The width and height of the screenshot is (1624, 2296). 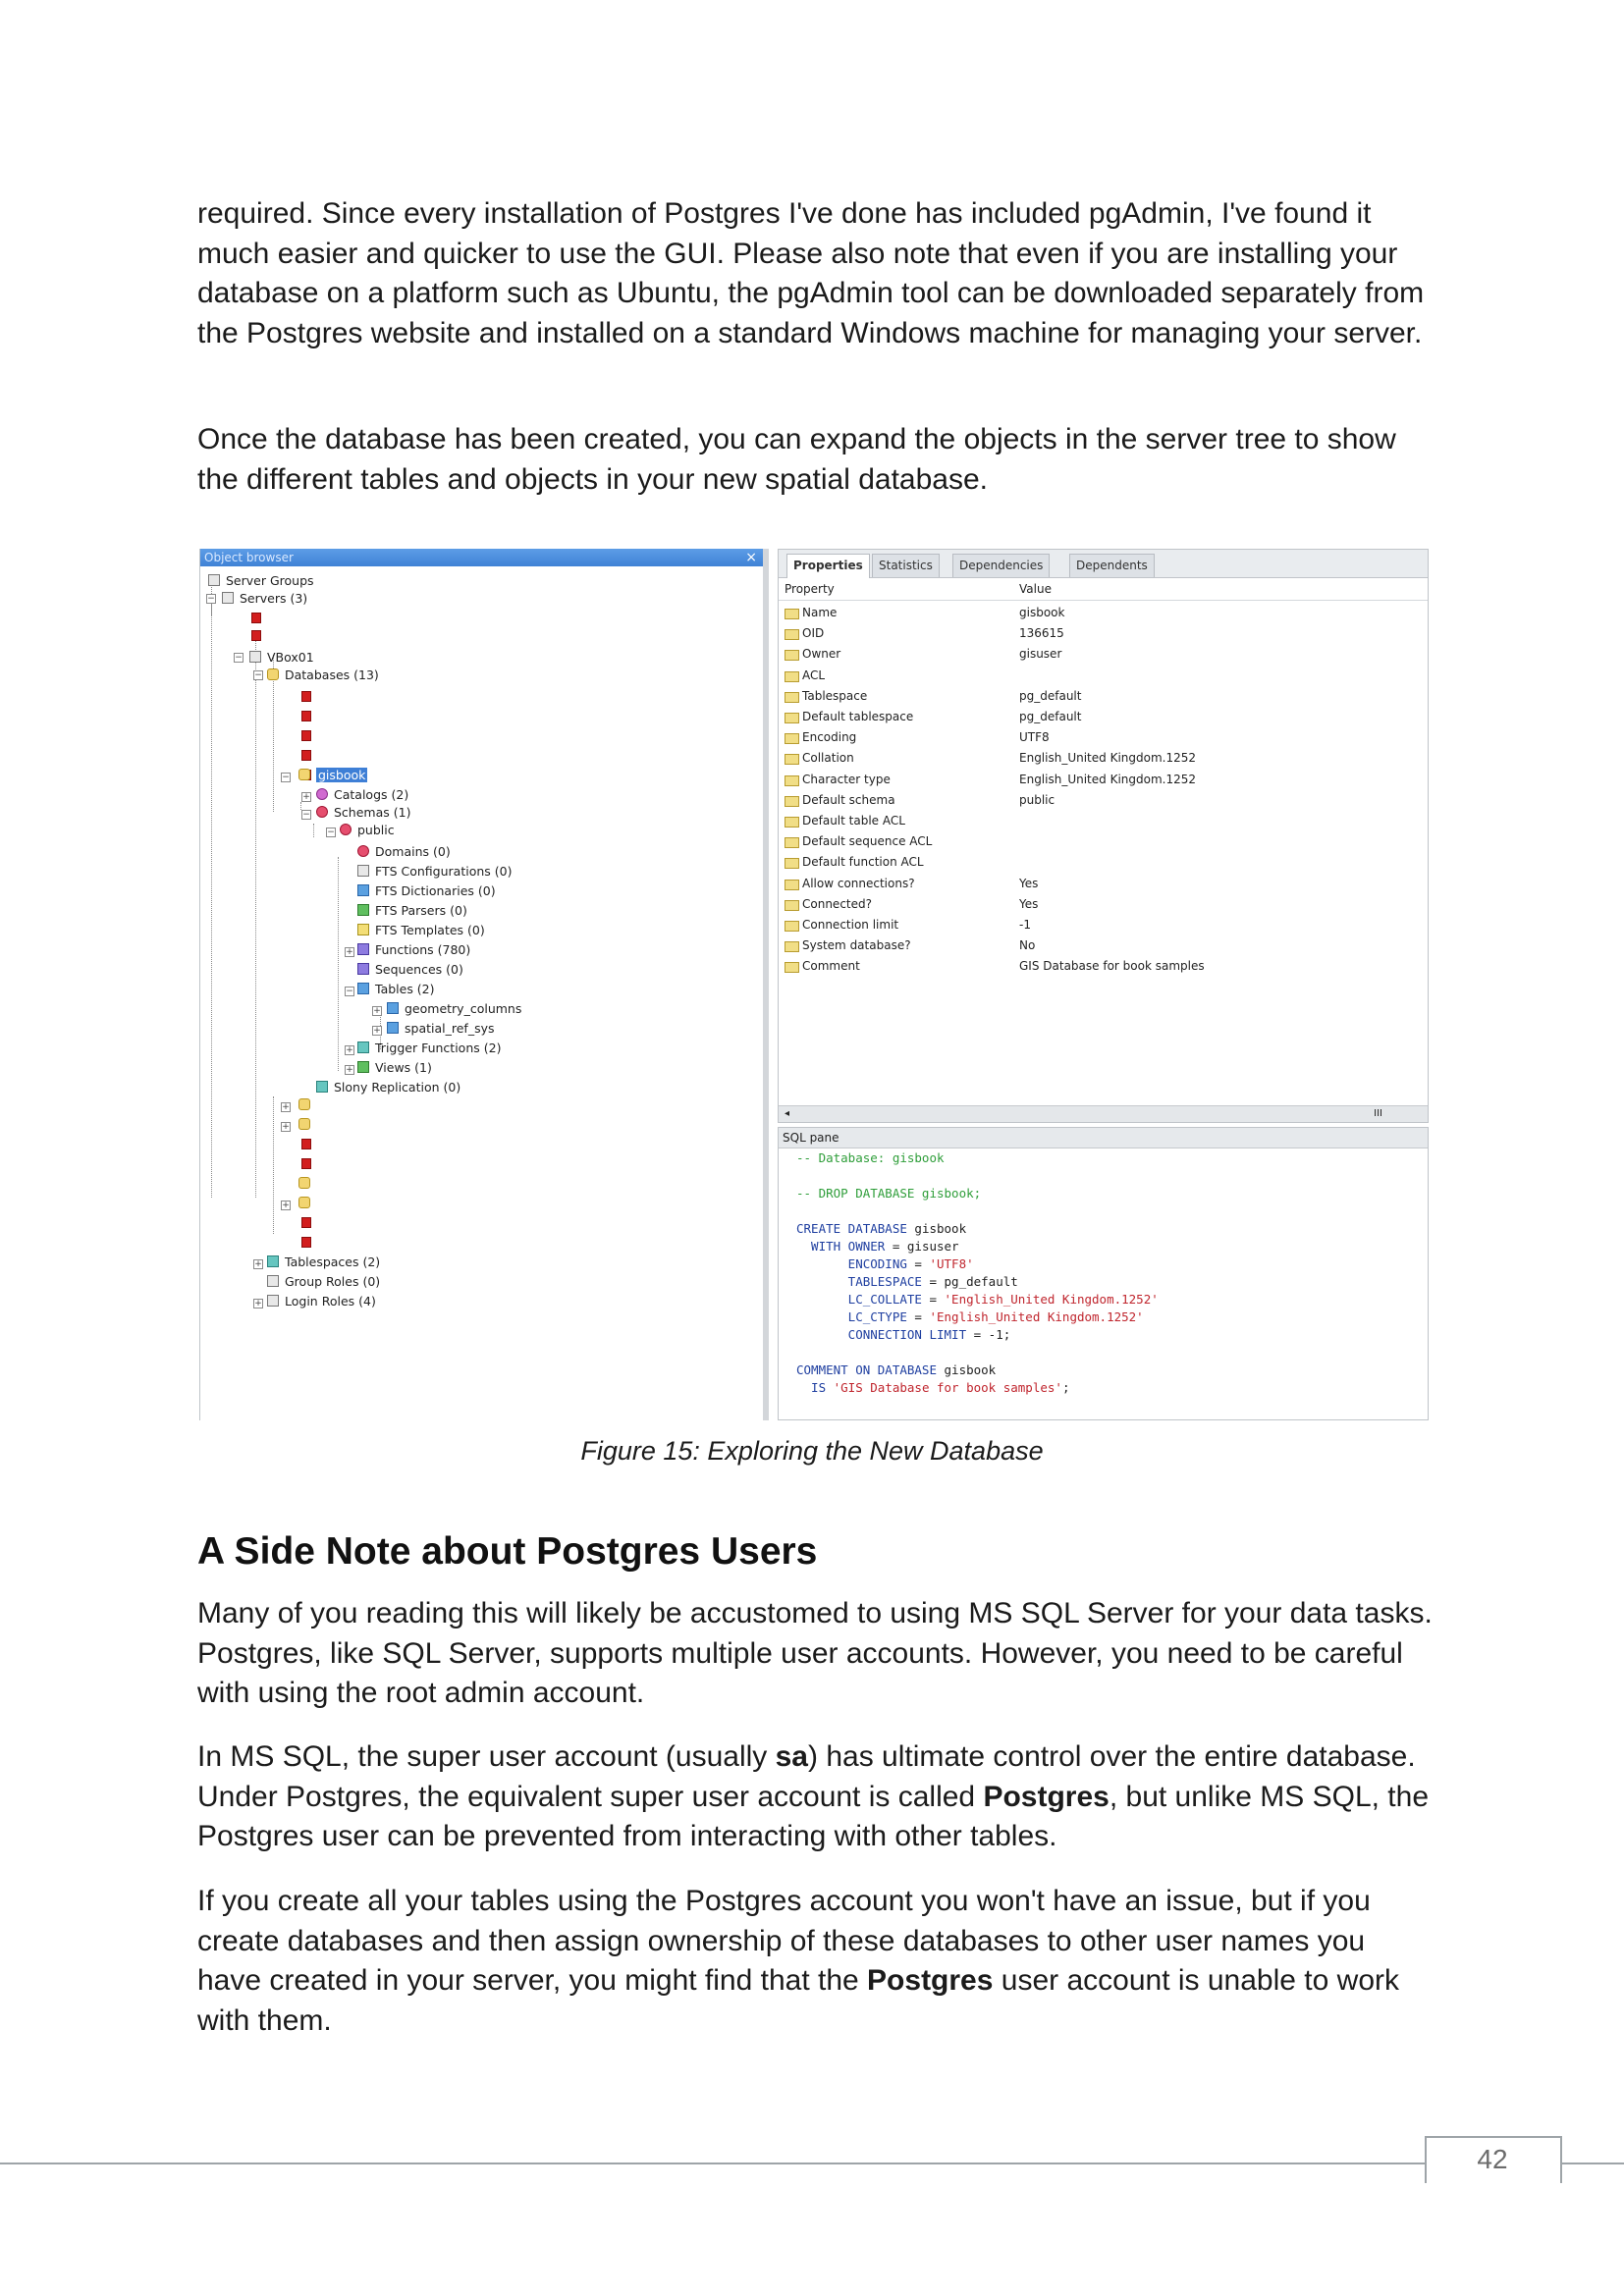 What do you see at coordinates (906, 565) in the screenshot?
I see `tab-statistics: Statistics` at bounding box center [906, 565].